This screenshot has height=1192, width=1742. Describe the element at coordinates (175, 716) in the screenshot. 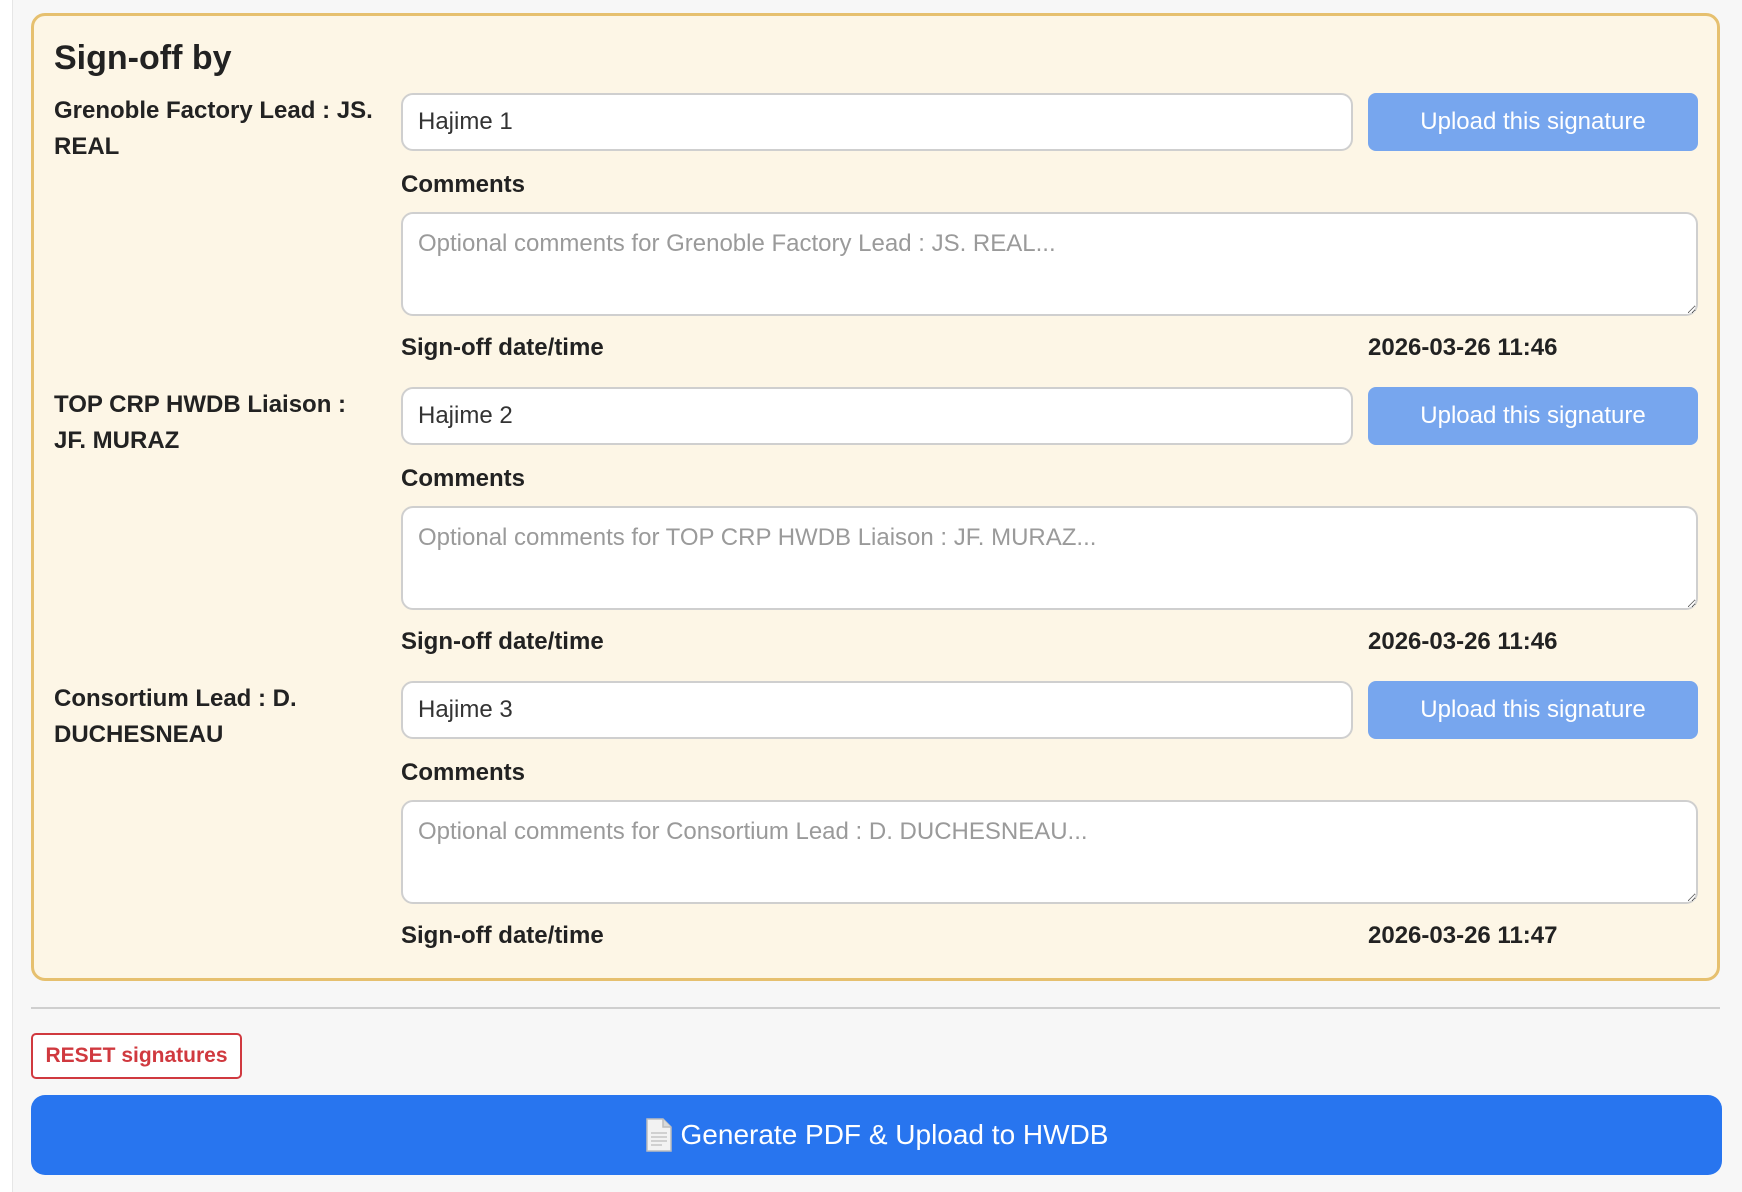

I see `signer-name: Consortium Lead : D. DUCHESNEAU` at that location.